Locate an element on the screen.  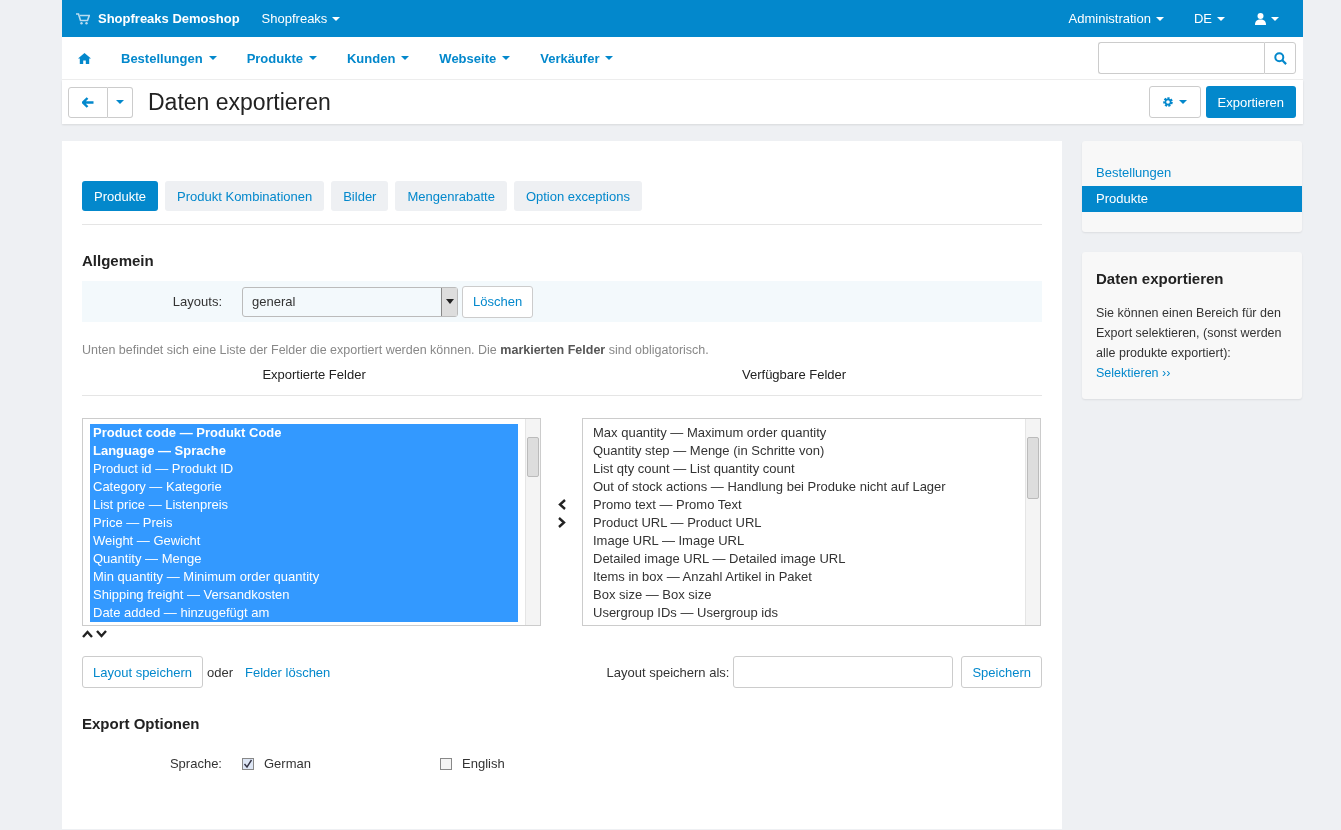
delete-button: Löschen is located at coordinates (498, 301).